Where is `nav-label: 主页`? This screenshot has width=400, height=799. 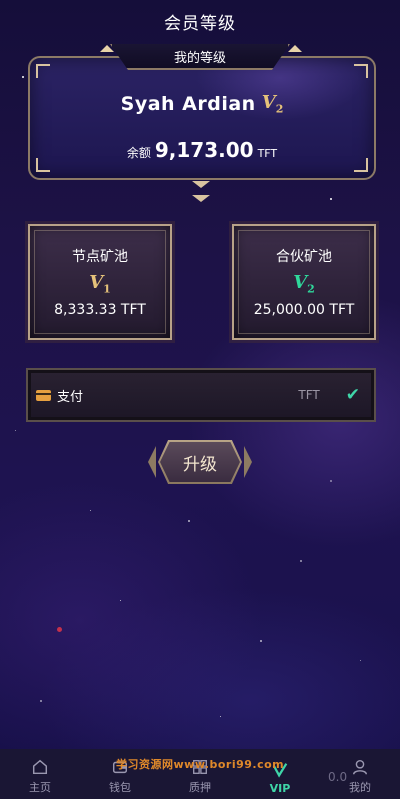 nav-label: 主页 is located at coordinates (40, 787).